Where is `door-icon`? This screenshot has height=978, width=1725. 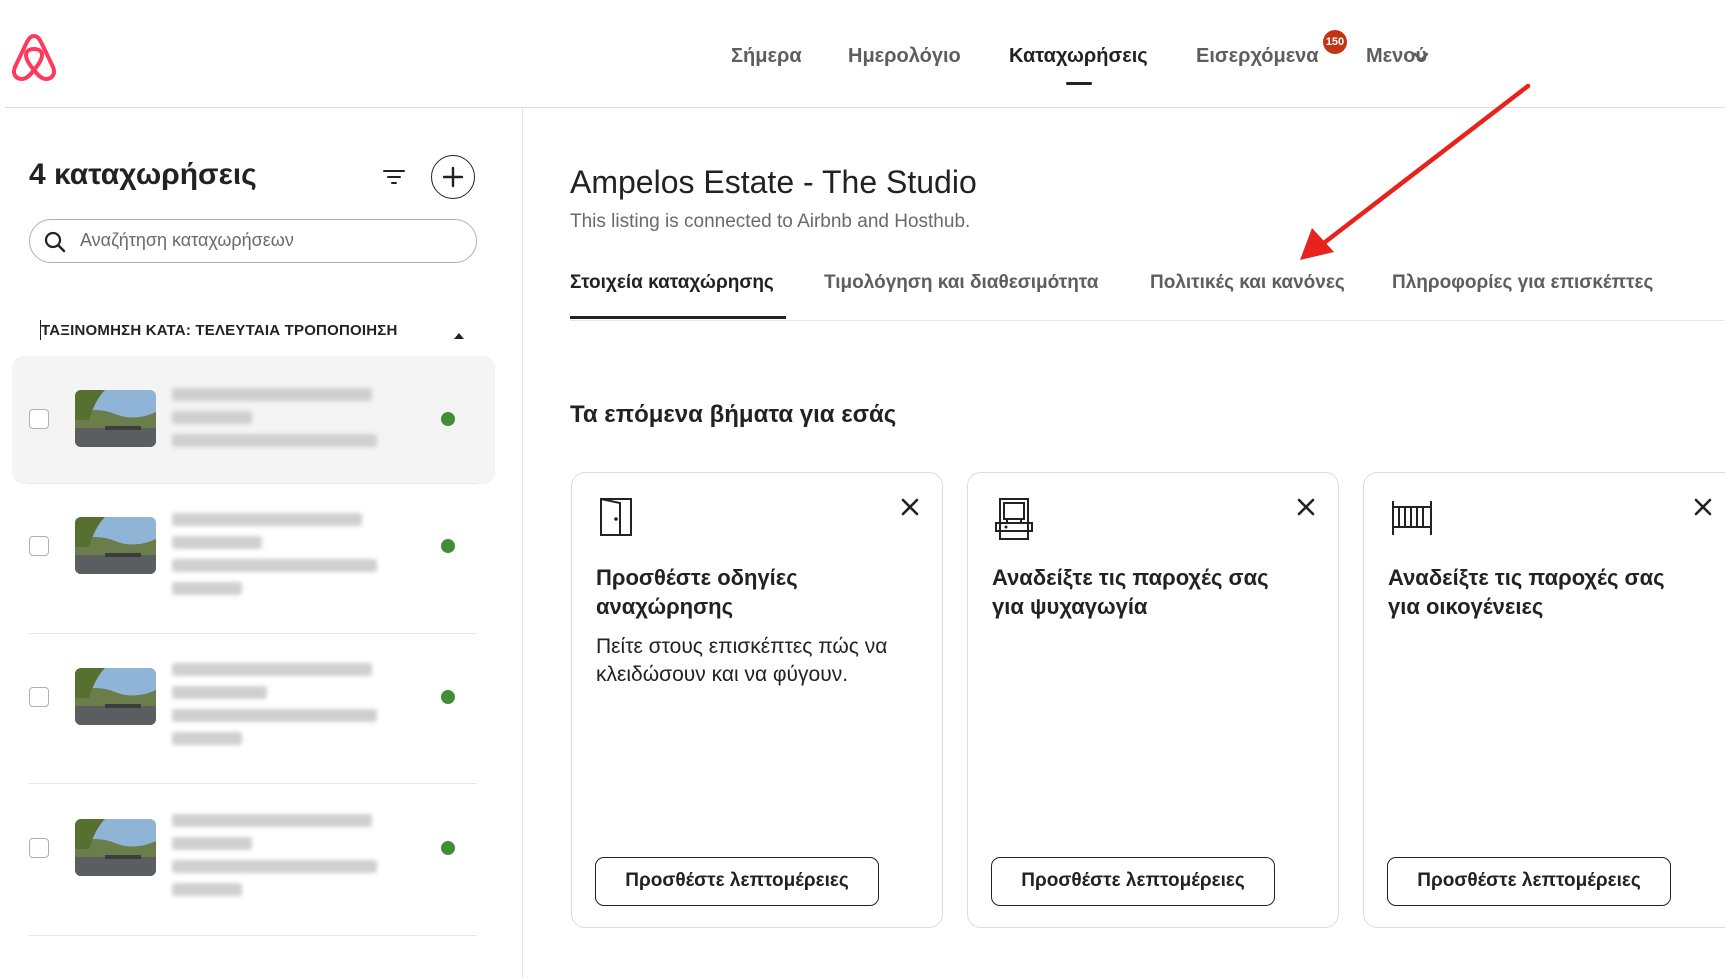
door-icon is located at coordinates (616, 519).